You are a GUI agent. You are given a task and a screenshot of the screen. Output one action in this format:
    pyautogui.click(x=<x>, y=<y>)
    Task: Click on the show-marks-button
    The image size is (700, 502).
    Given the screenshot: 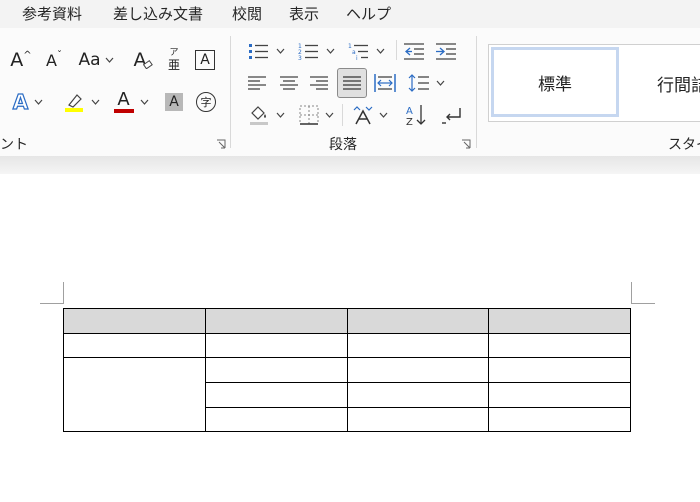 What is the action you would take?
    pyautogui.click(x=451, y=115)
    